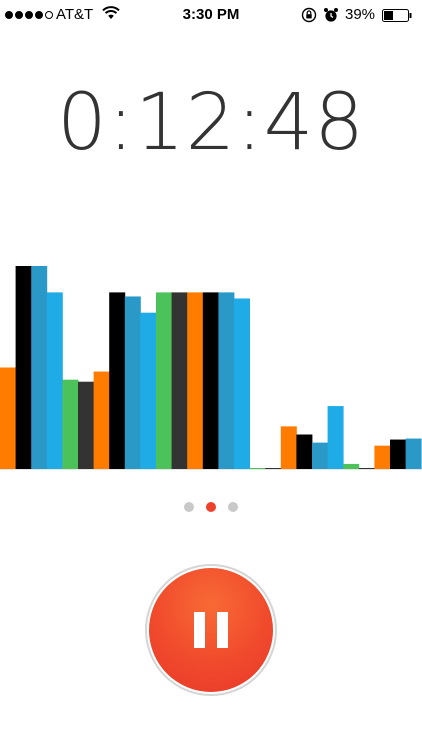 The image size is (422, 750). I want to click on pause-button, so click(211, 630).